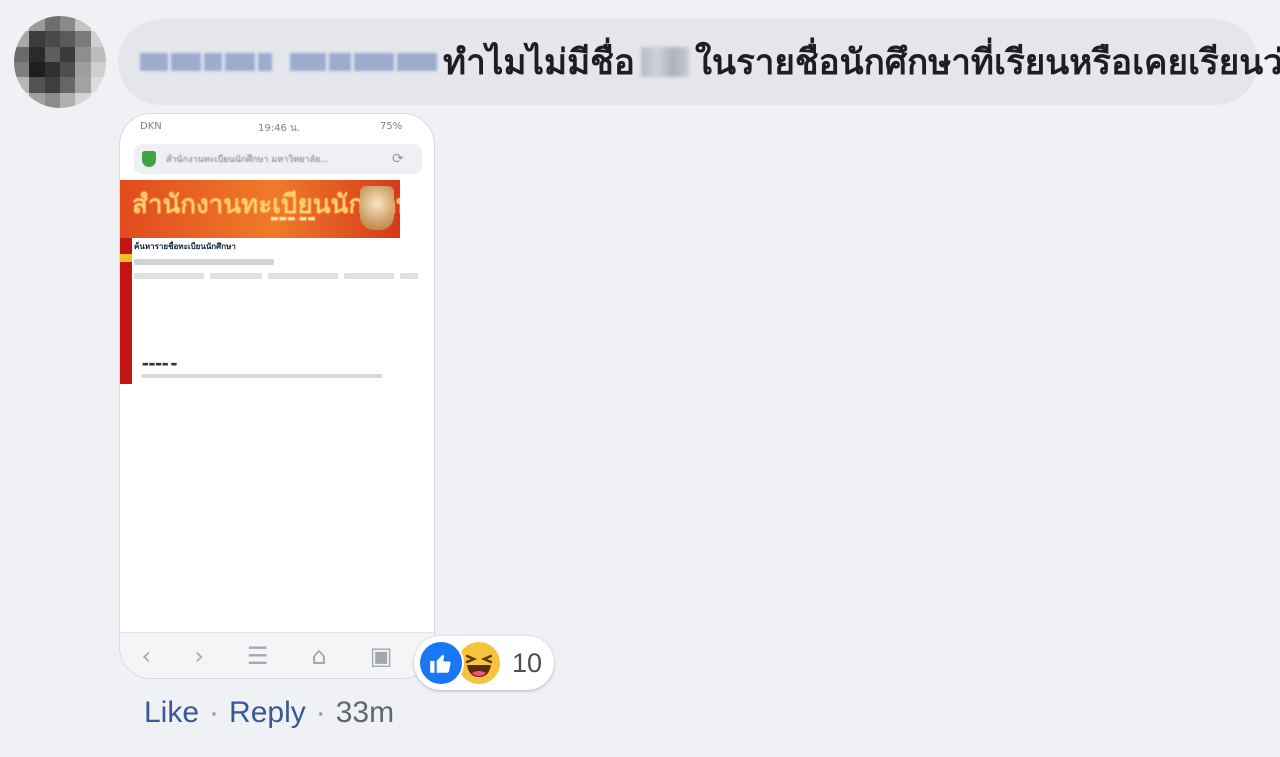 This screenshot has width=1280, height=757. What do you see at coordinates (527, 662) in the screenshot?
I see `reaction-count: 10` at bounding box center [527, 662].